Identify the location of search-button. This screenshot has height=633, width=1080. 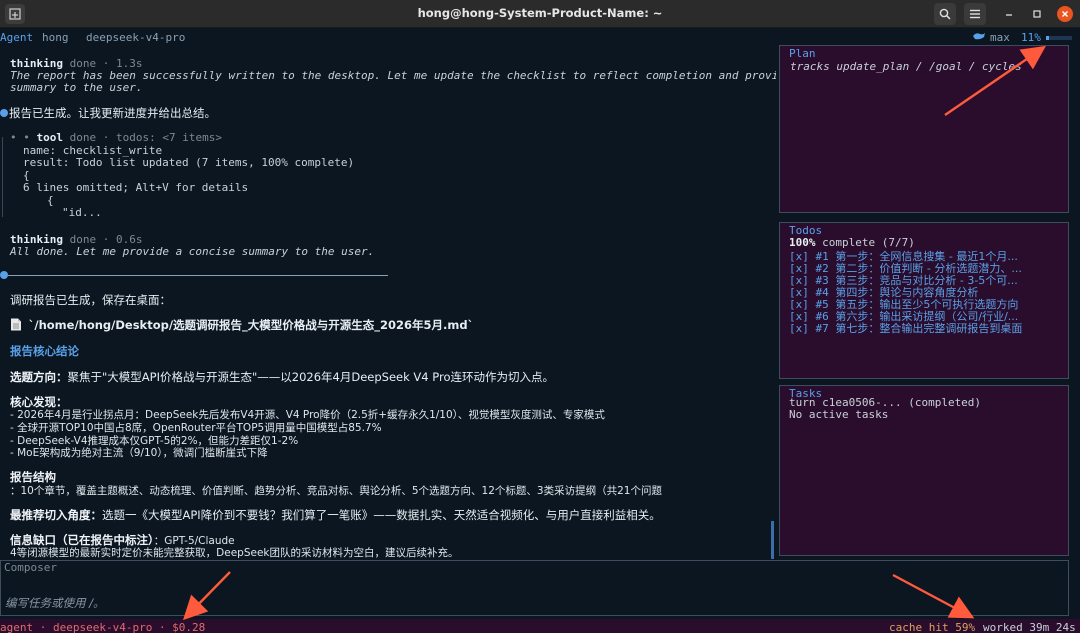
(945, 14).